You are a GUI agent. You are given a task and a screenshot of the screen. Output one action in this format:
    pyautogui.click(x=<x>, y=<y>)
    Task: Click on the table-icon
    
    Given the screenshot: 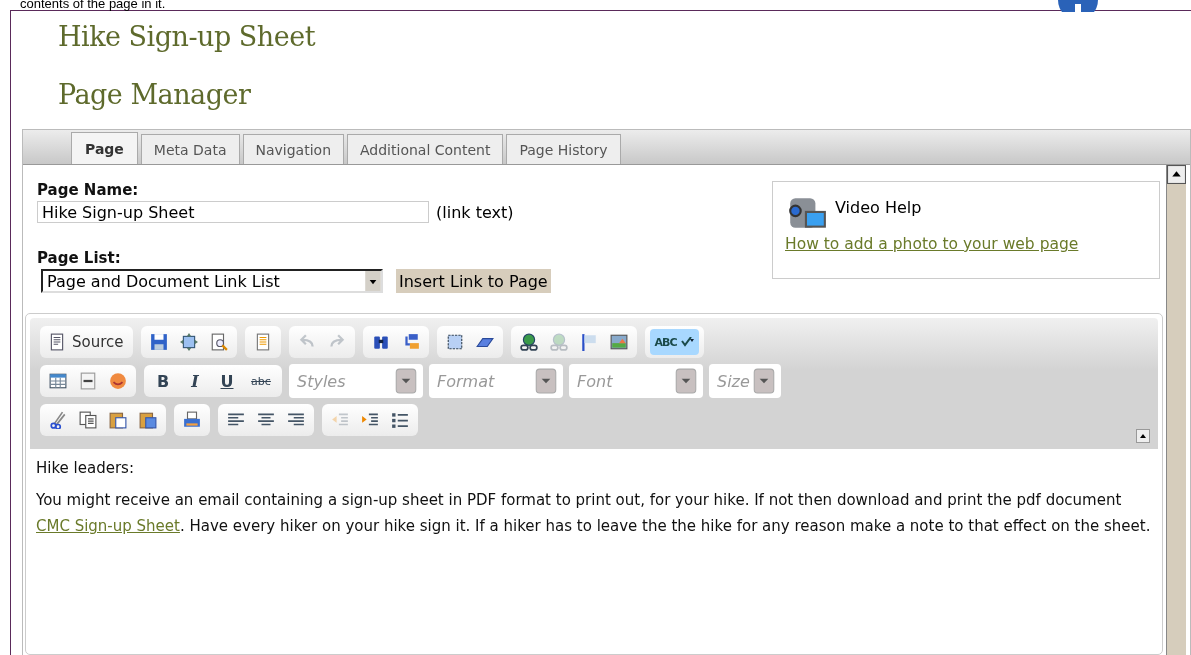 What is the action you would take?
    pyautogui.click(x=58, y=381)
    